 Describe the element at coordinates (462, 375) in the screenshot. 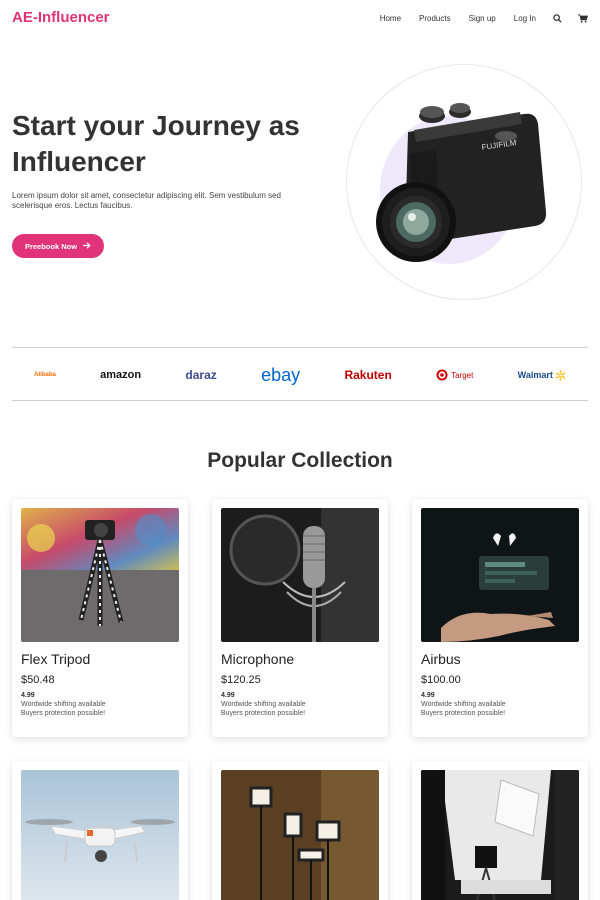

I see `target-logo-text: Target` at that location.